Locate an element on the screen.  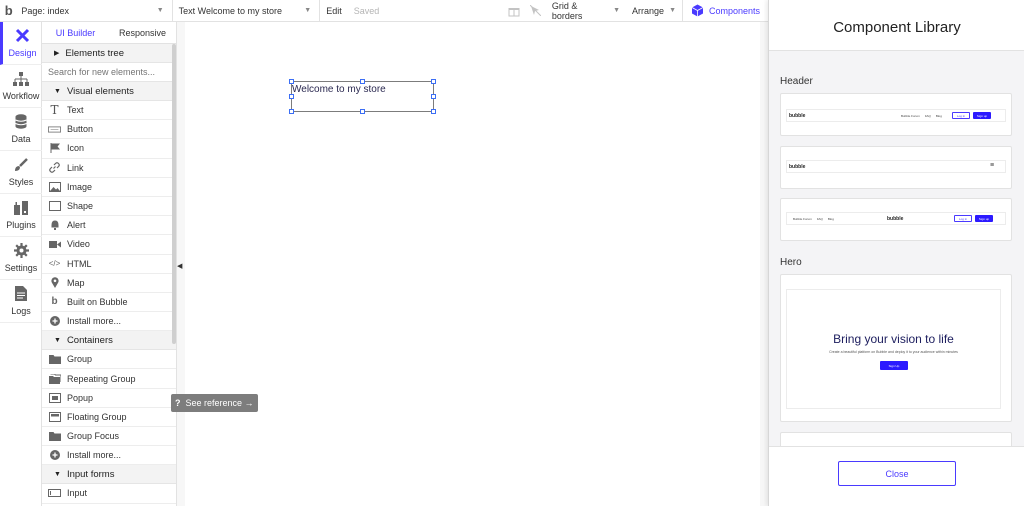
elements-tree-label: Elements tree is located at coordinates (95, 53).